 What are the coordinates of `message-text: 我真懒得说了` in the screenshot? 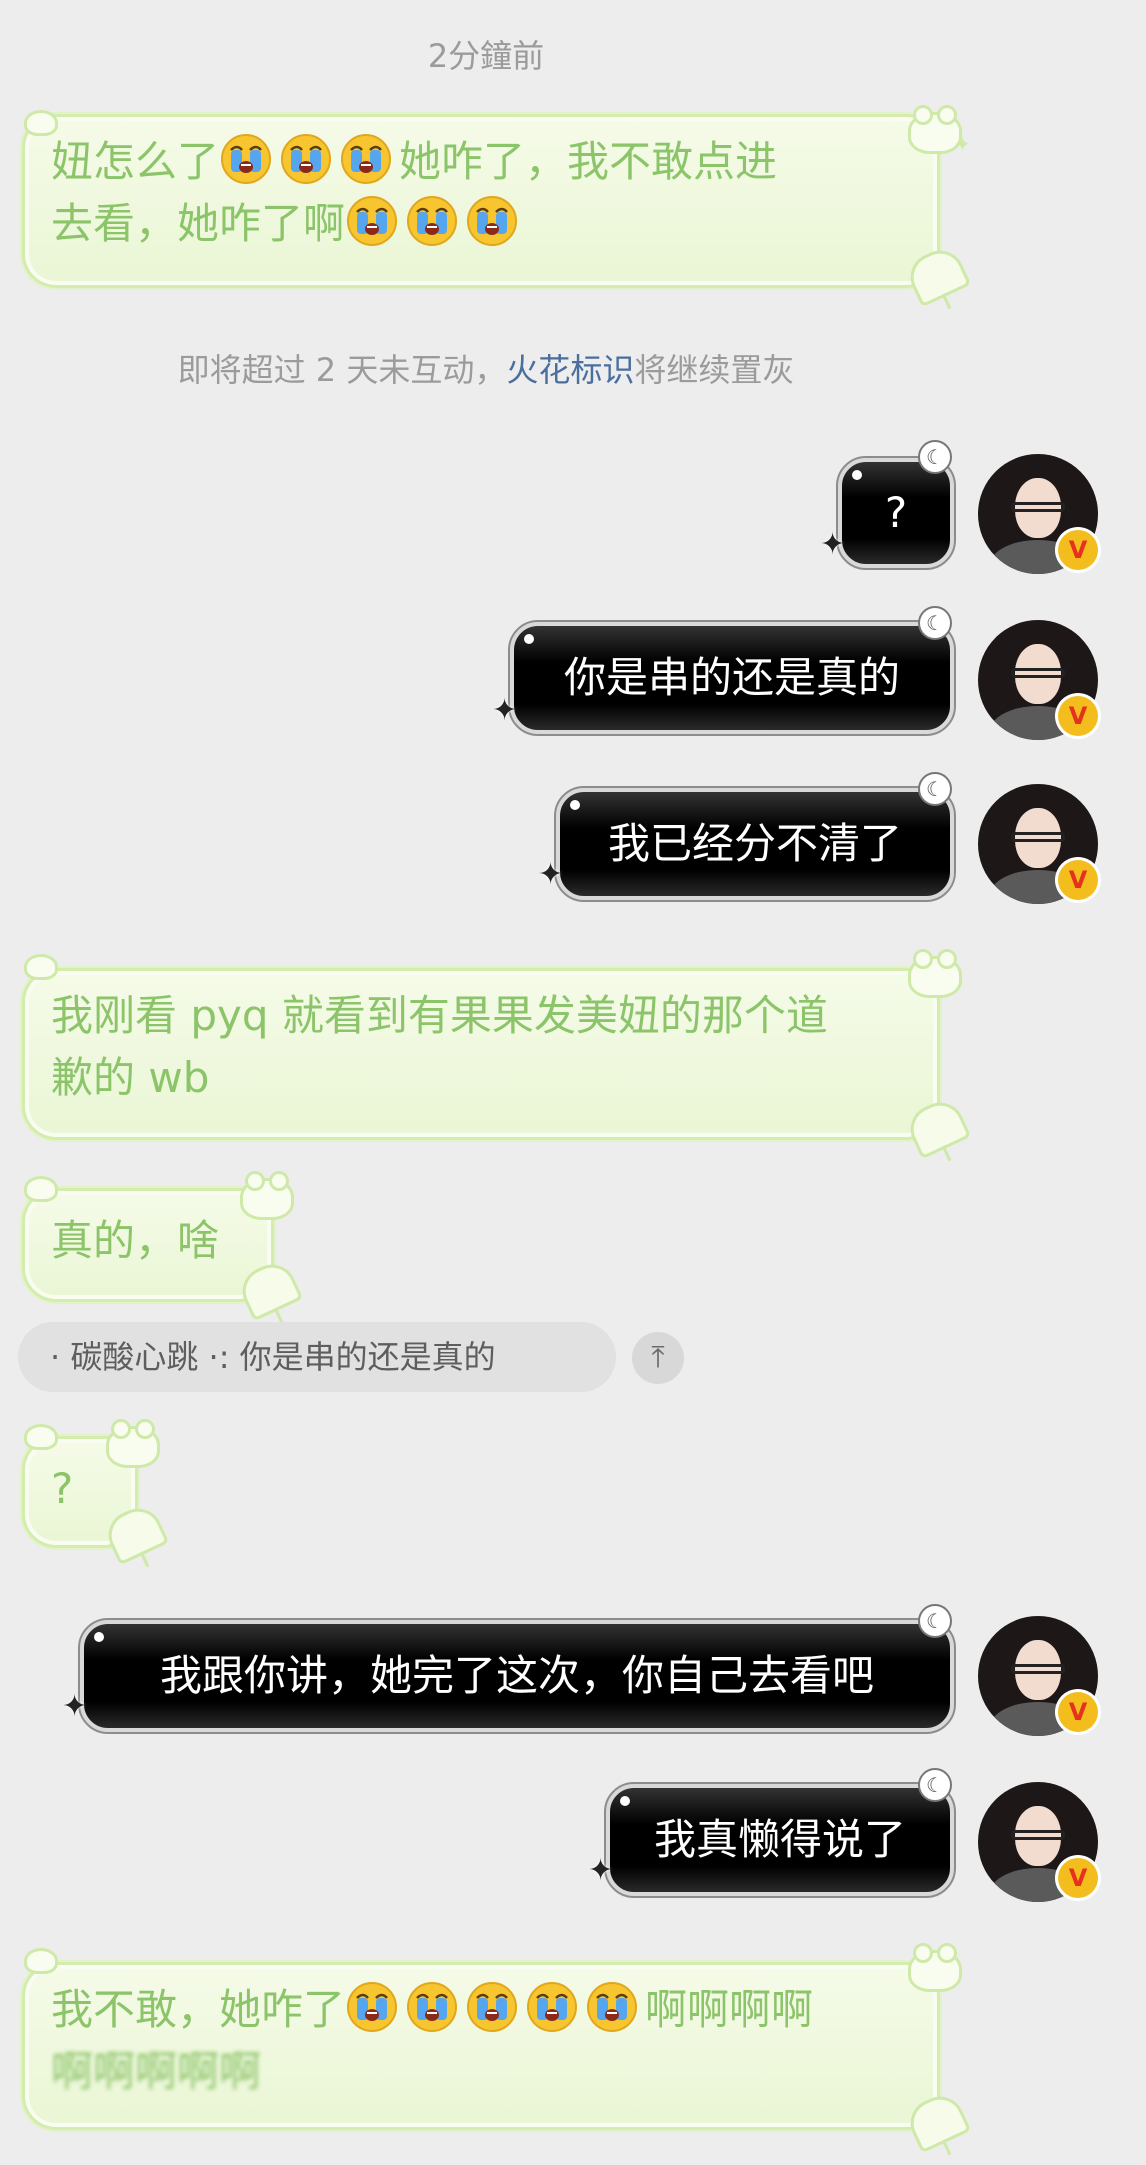 It's located at (779, 1839).